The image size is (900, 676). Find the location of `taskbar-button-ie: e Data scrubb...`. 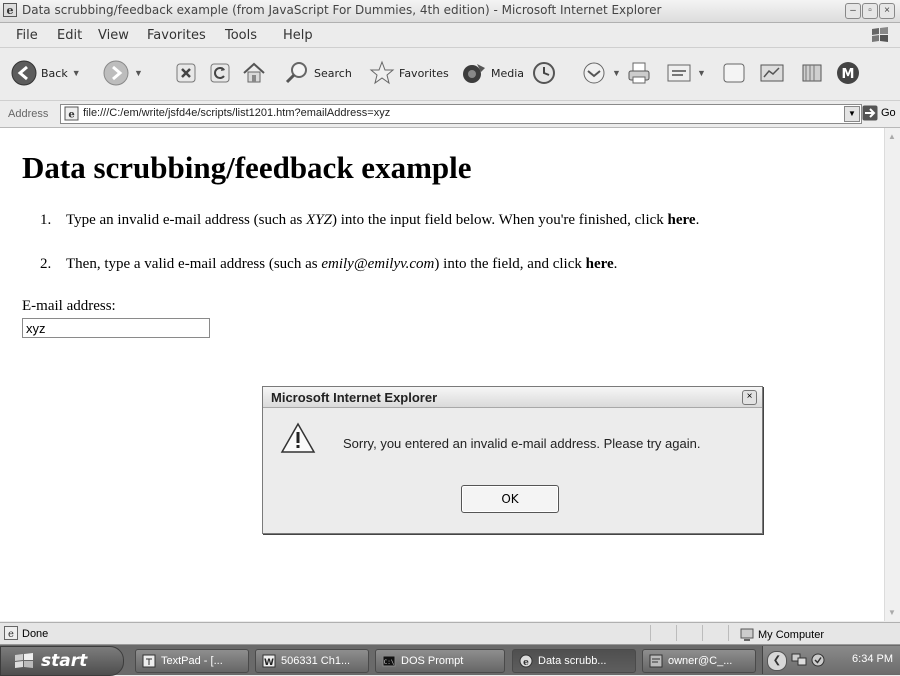

taskbar-button-ie: e Data scrubb... is located at coordinates (574, 661).